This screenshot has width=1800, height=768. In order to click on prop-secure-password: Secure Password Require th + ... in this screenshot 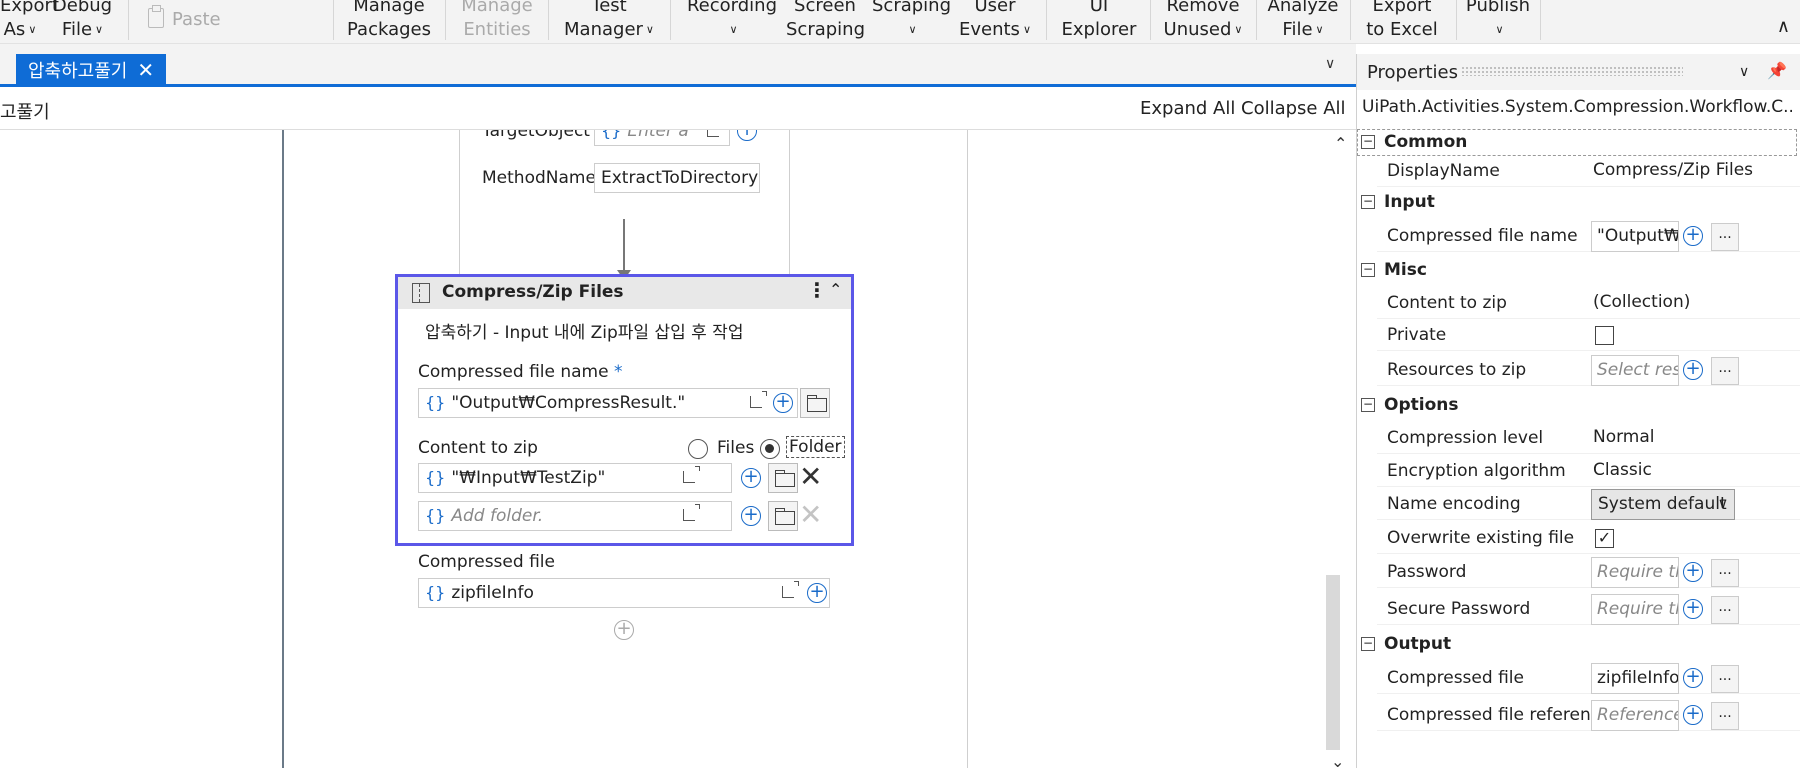, I will do `click(1588, 609)`.